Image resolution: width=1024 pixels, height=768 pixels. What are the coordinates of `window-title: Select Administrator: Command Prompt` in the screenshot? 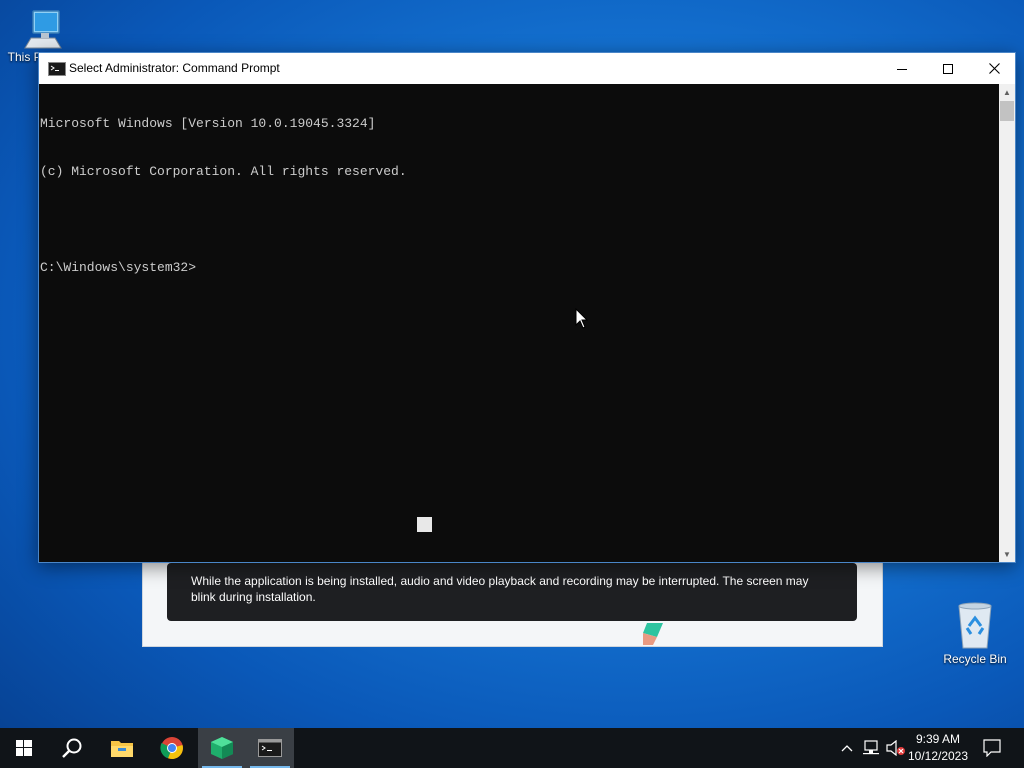 It's located at (174, 68).